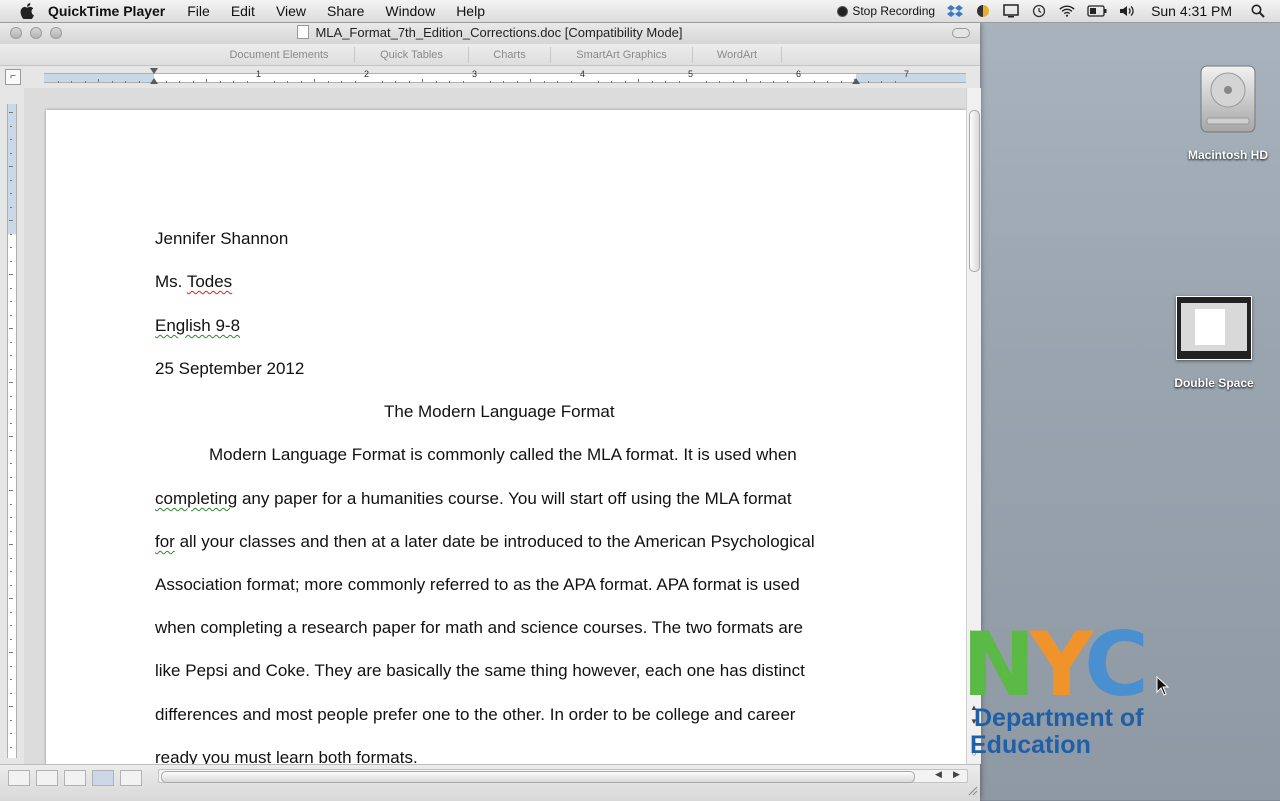  Describe the element at coordinates (1214, 327) in the screenshot. I see `thumbnail-preview` at that location.